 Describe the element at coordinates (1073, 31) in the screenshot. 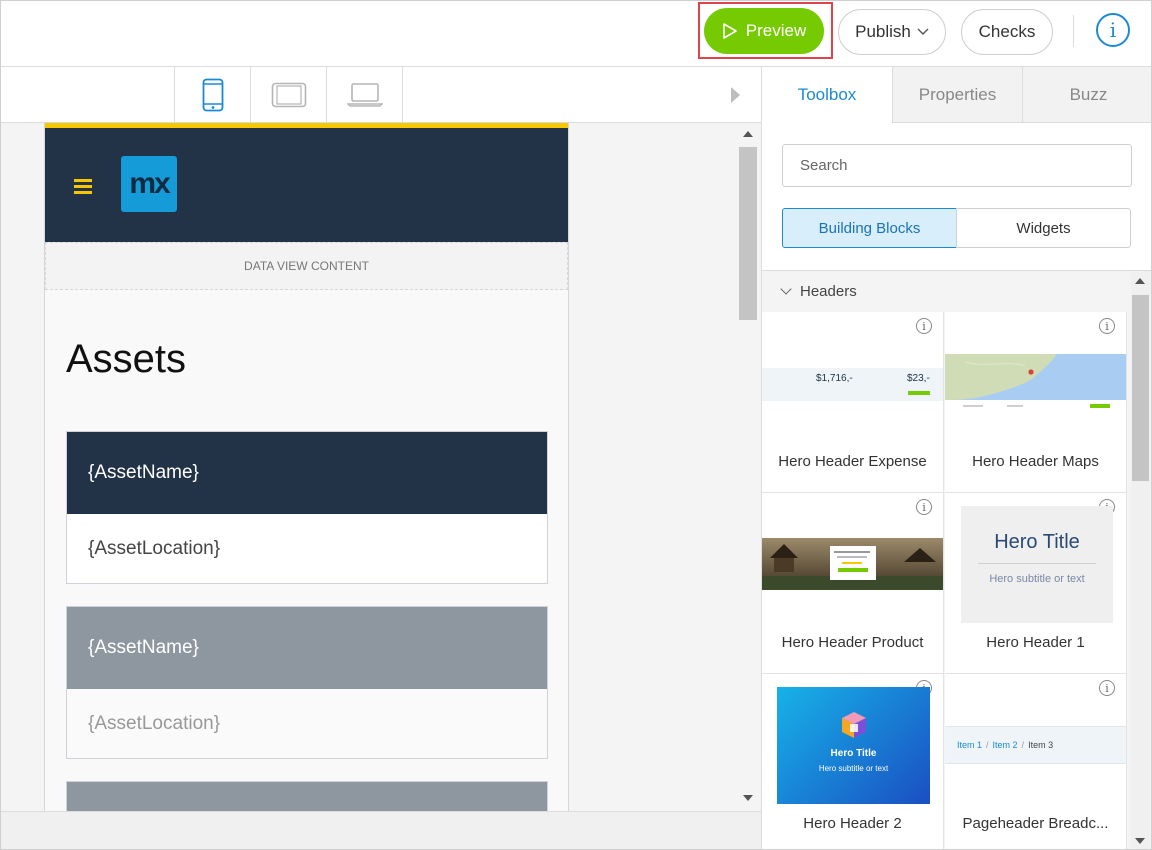

I see `toolbar-divider` at that location.